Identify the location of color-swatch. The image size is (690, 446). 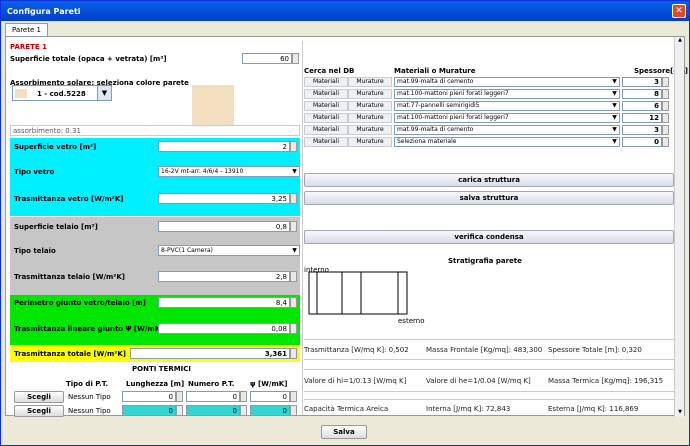
(21, 93).